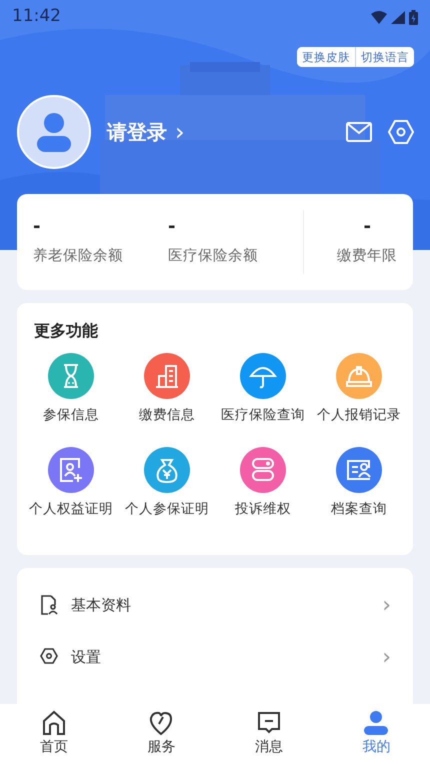  What do you see at coordinates (213, 256) in the screenshot?
I see `stat-label: 医疗保险余额` at bounding box center [213, 256].